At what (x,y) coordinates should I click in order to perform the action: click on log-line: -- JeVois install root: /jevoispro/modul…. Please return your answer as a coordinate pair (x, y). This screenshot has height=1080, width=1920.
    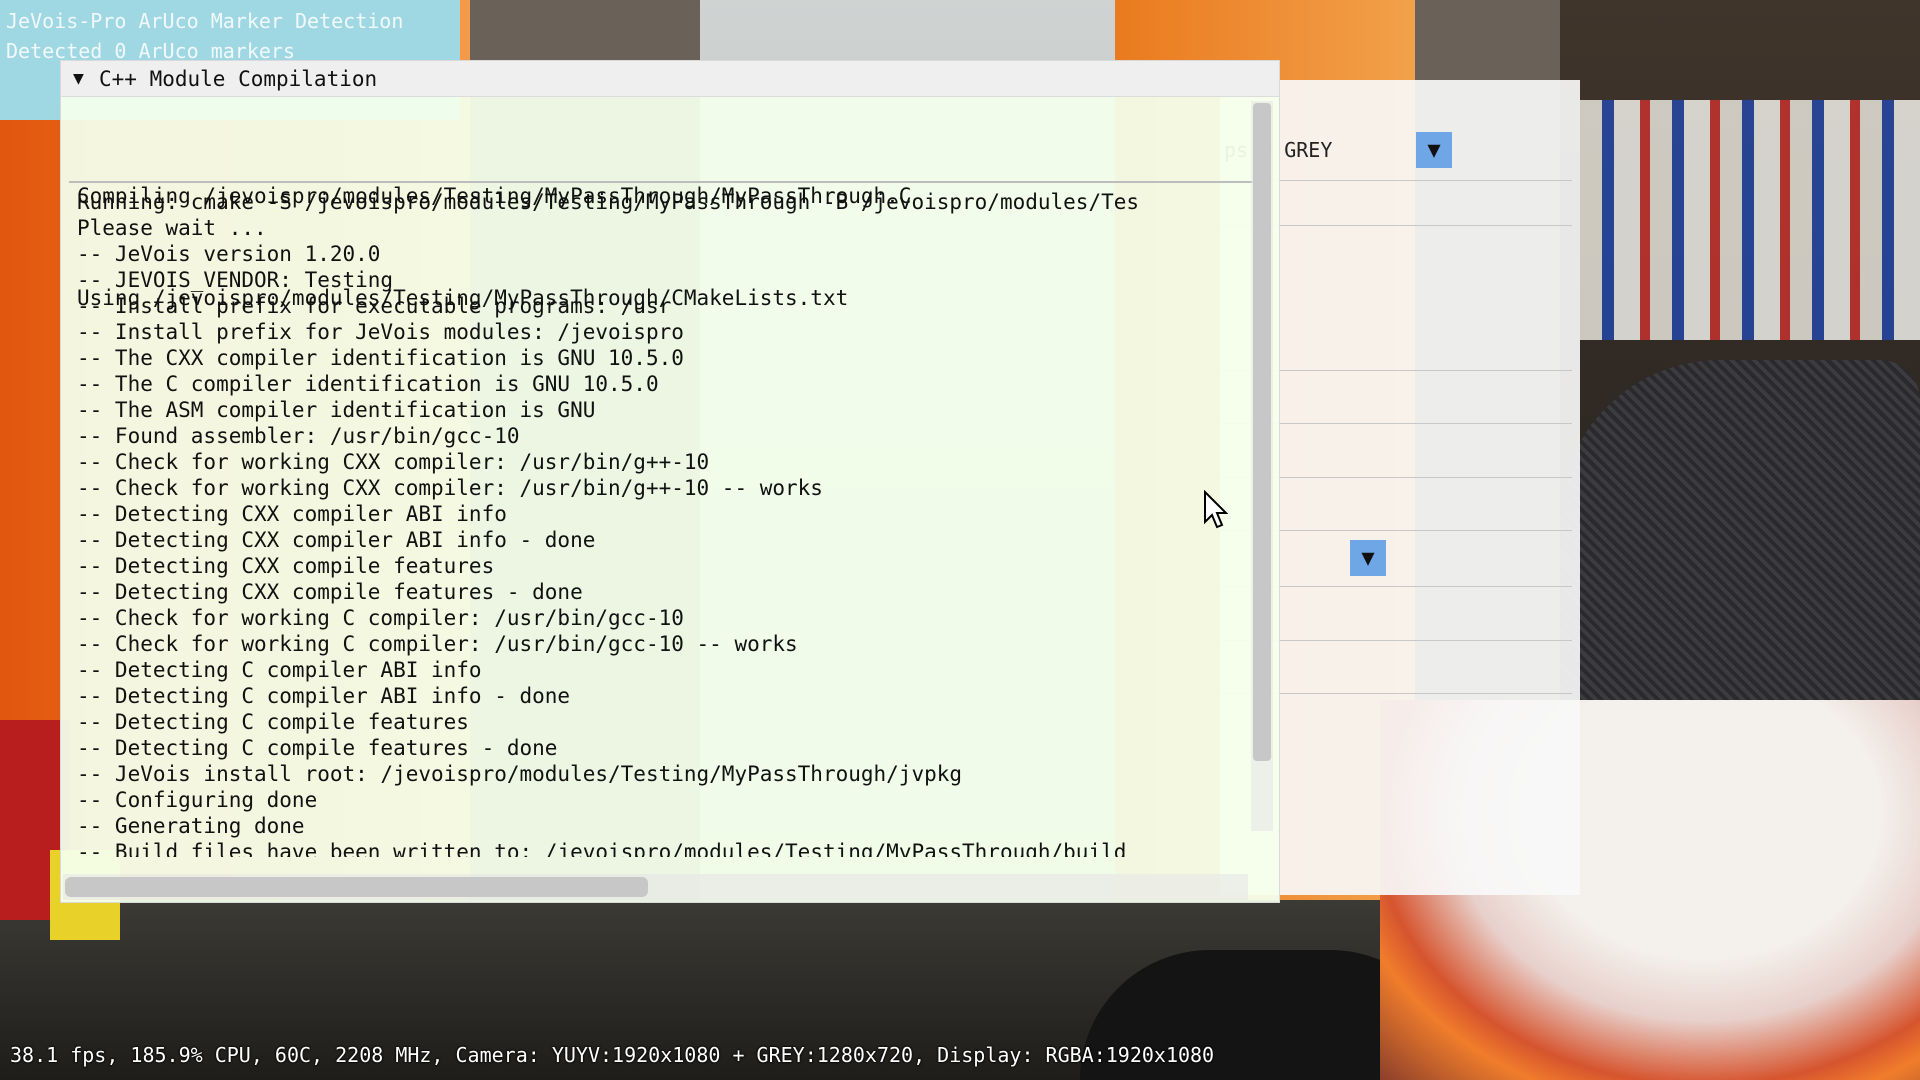
    Looking at the image, I should click on (520, 774).